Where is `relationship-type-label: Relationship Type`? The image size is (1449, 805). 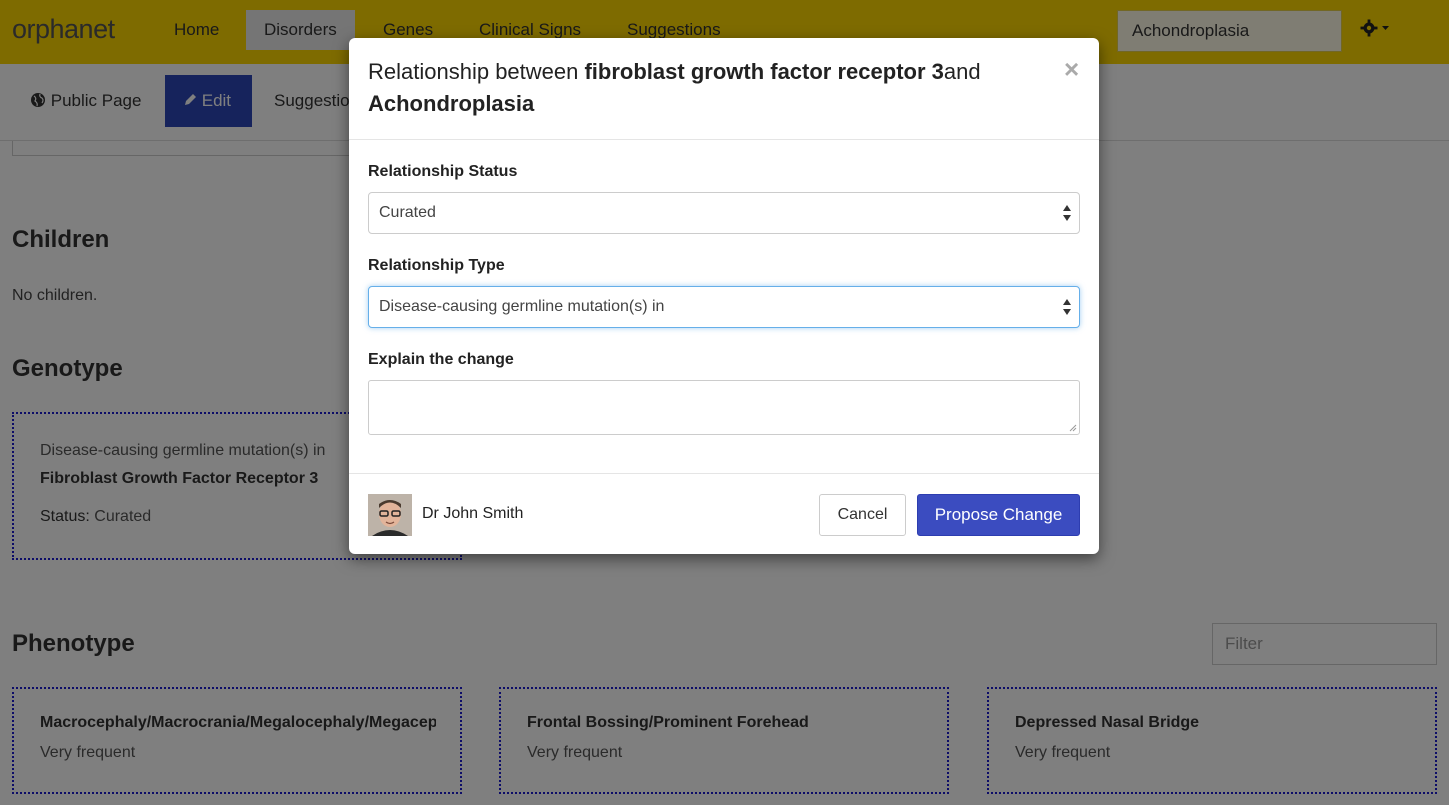
relationship-type-label: Relationship Type is located at coordinates (436, 265).